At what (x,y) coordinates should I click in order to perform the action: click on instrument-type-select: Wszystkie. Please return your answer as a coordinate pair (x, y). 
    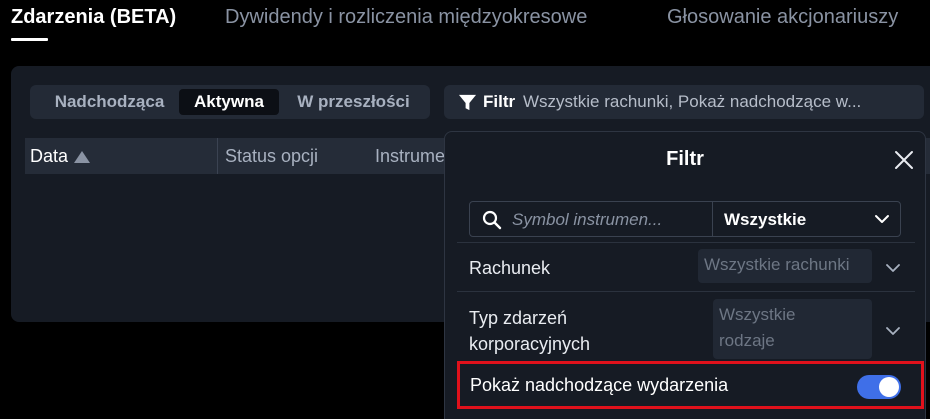
    Looking at the image, I should click on (765, 220).